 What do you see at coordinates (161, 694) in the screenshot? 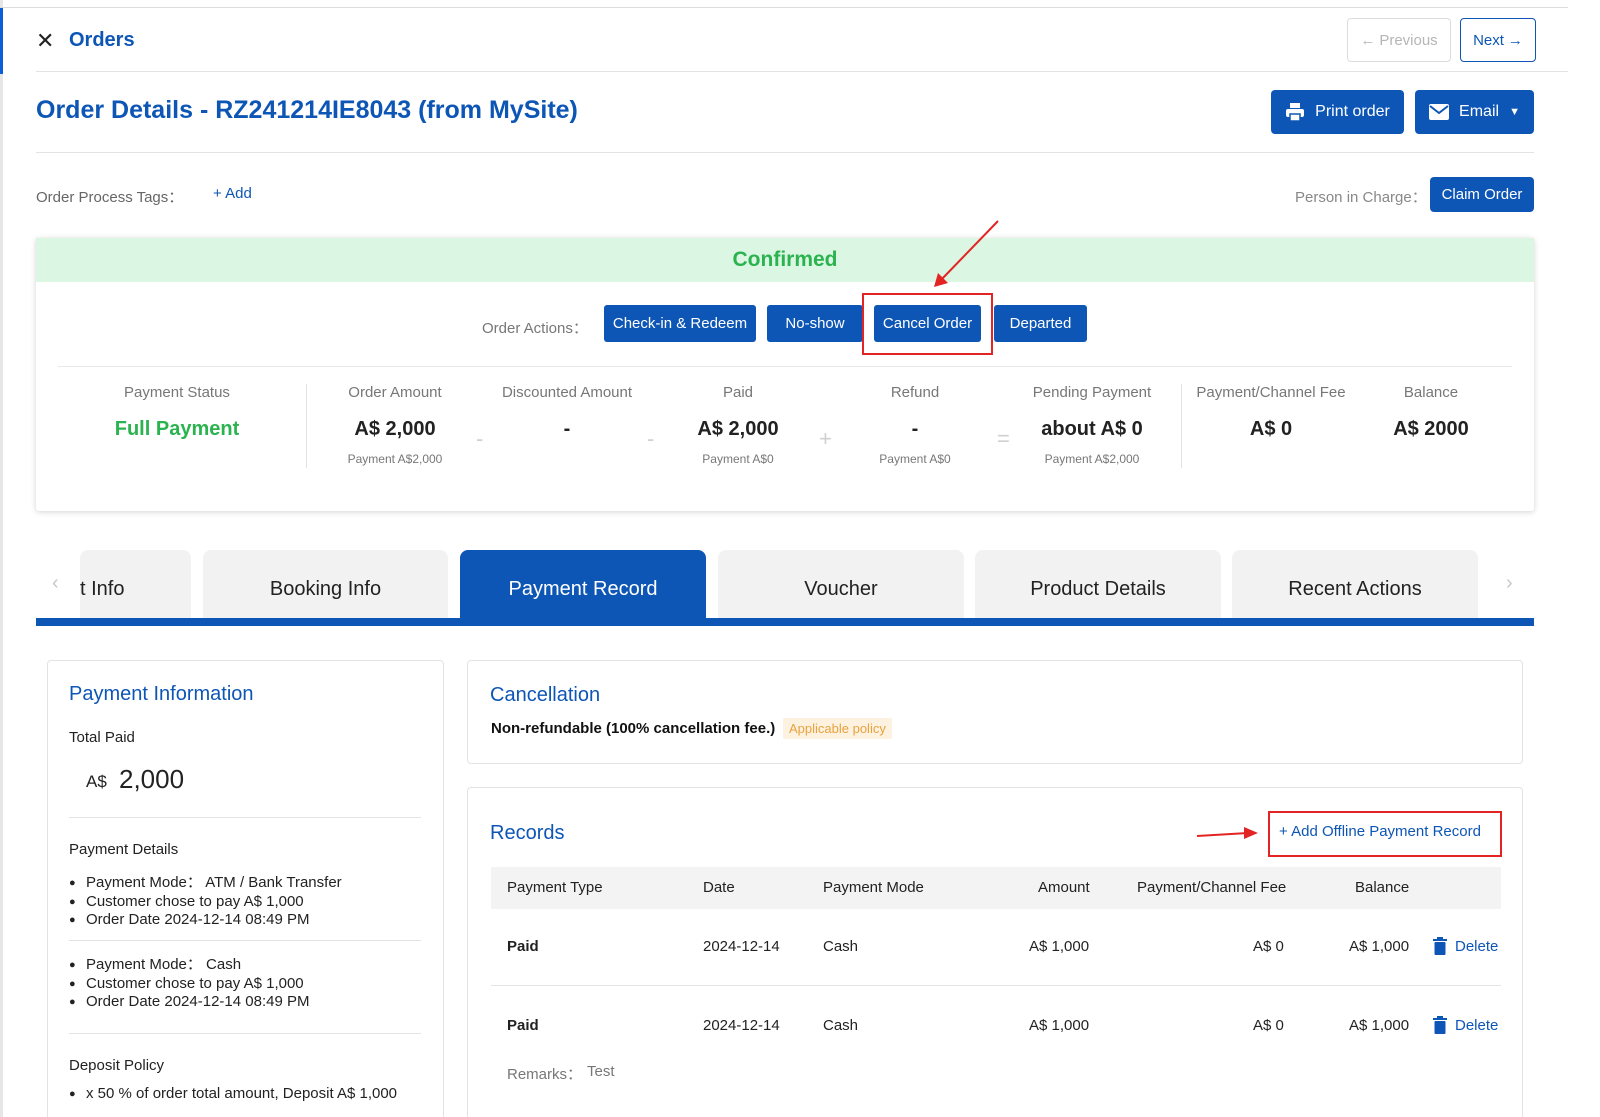
I see `payment-information-title: Payment Information` at bounding box center [161, 694].